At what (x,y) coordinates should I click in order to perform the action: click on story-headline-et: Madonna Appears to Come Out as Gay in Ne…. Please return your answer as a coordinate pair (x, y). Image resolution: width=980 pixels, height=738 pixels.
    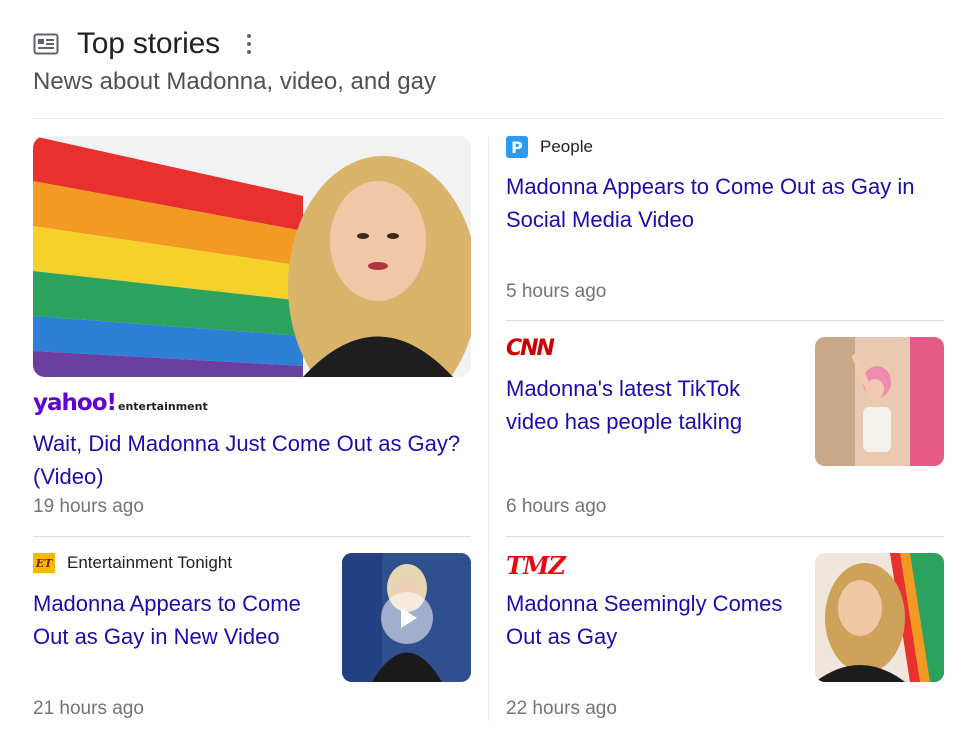
    Looking at the image, I should click on (178, 620).